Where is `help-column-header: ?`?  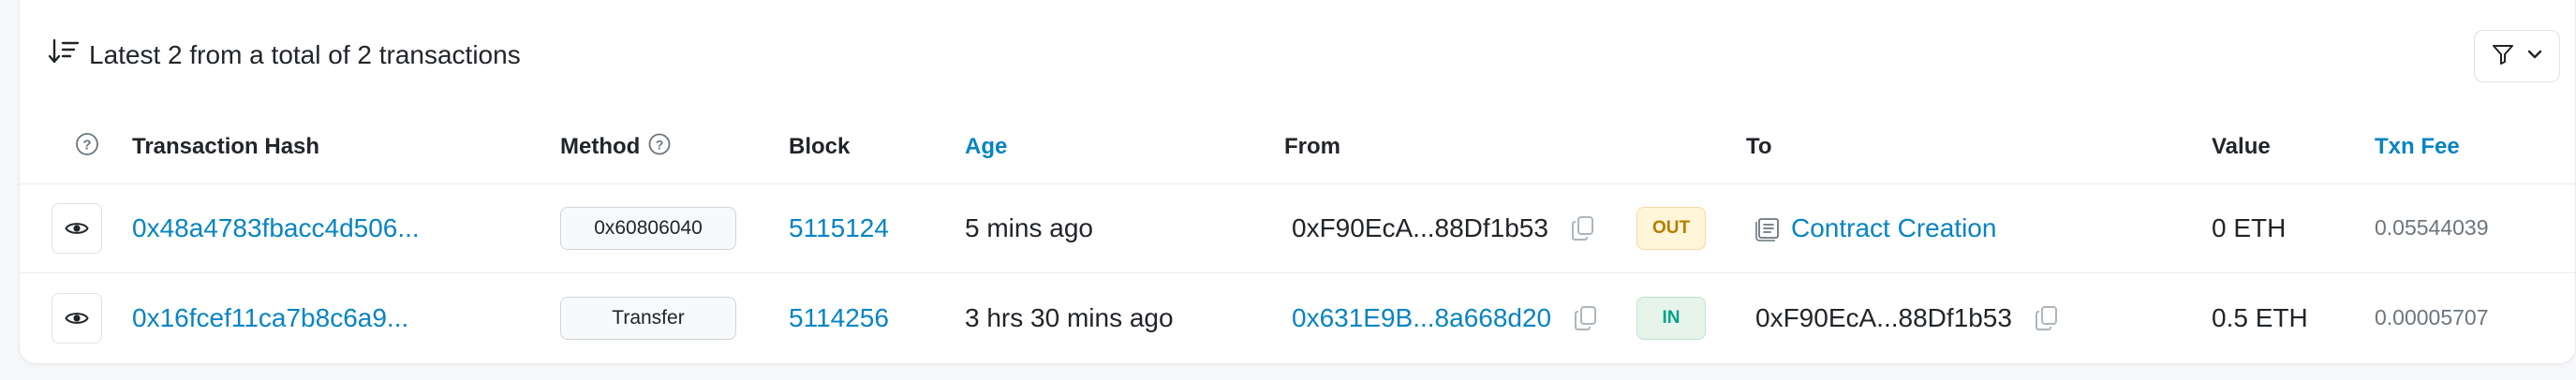
help-column-header: ? is located at coordinates (87, 146).